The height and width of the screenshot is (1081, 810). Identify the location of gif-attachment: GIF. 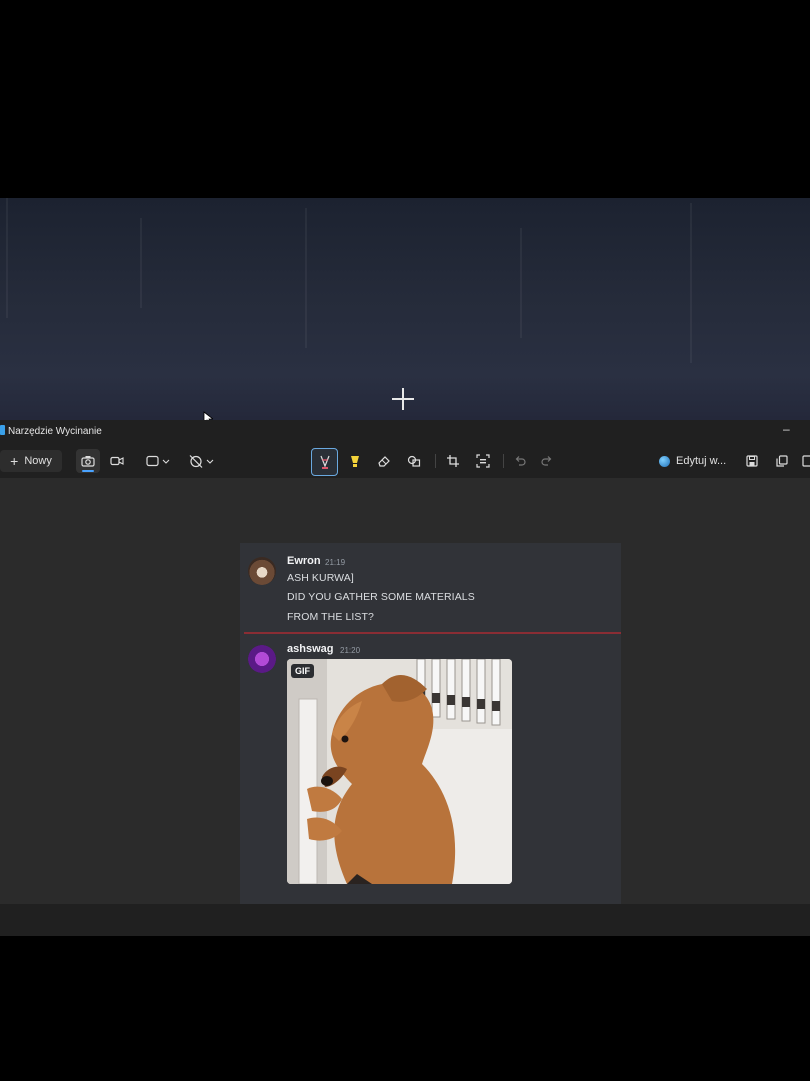
(399, 771).